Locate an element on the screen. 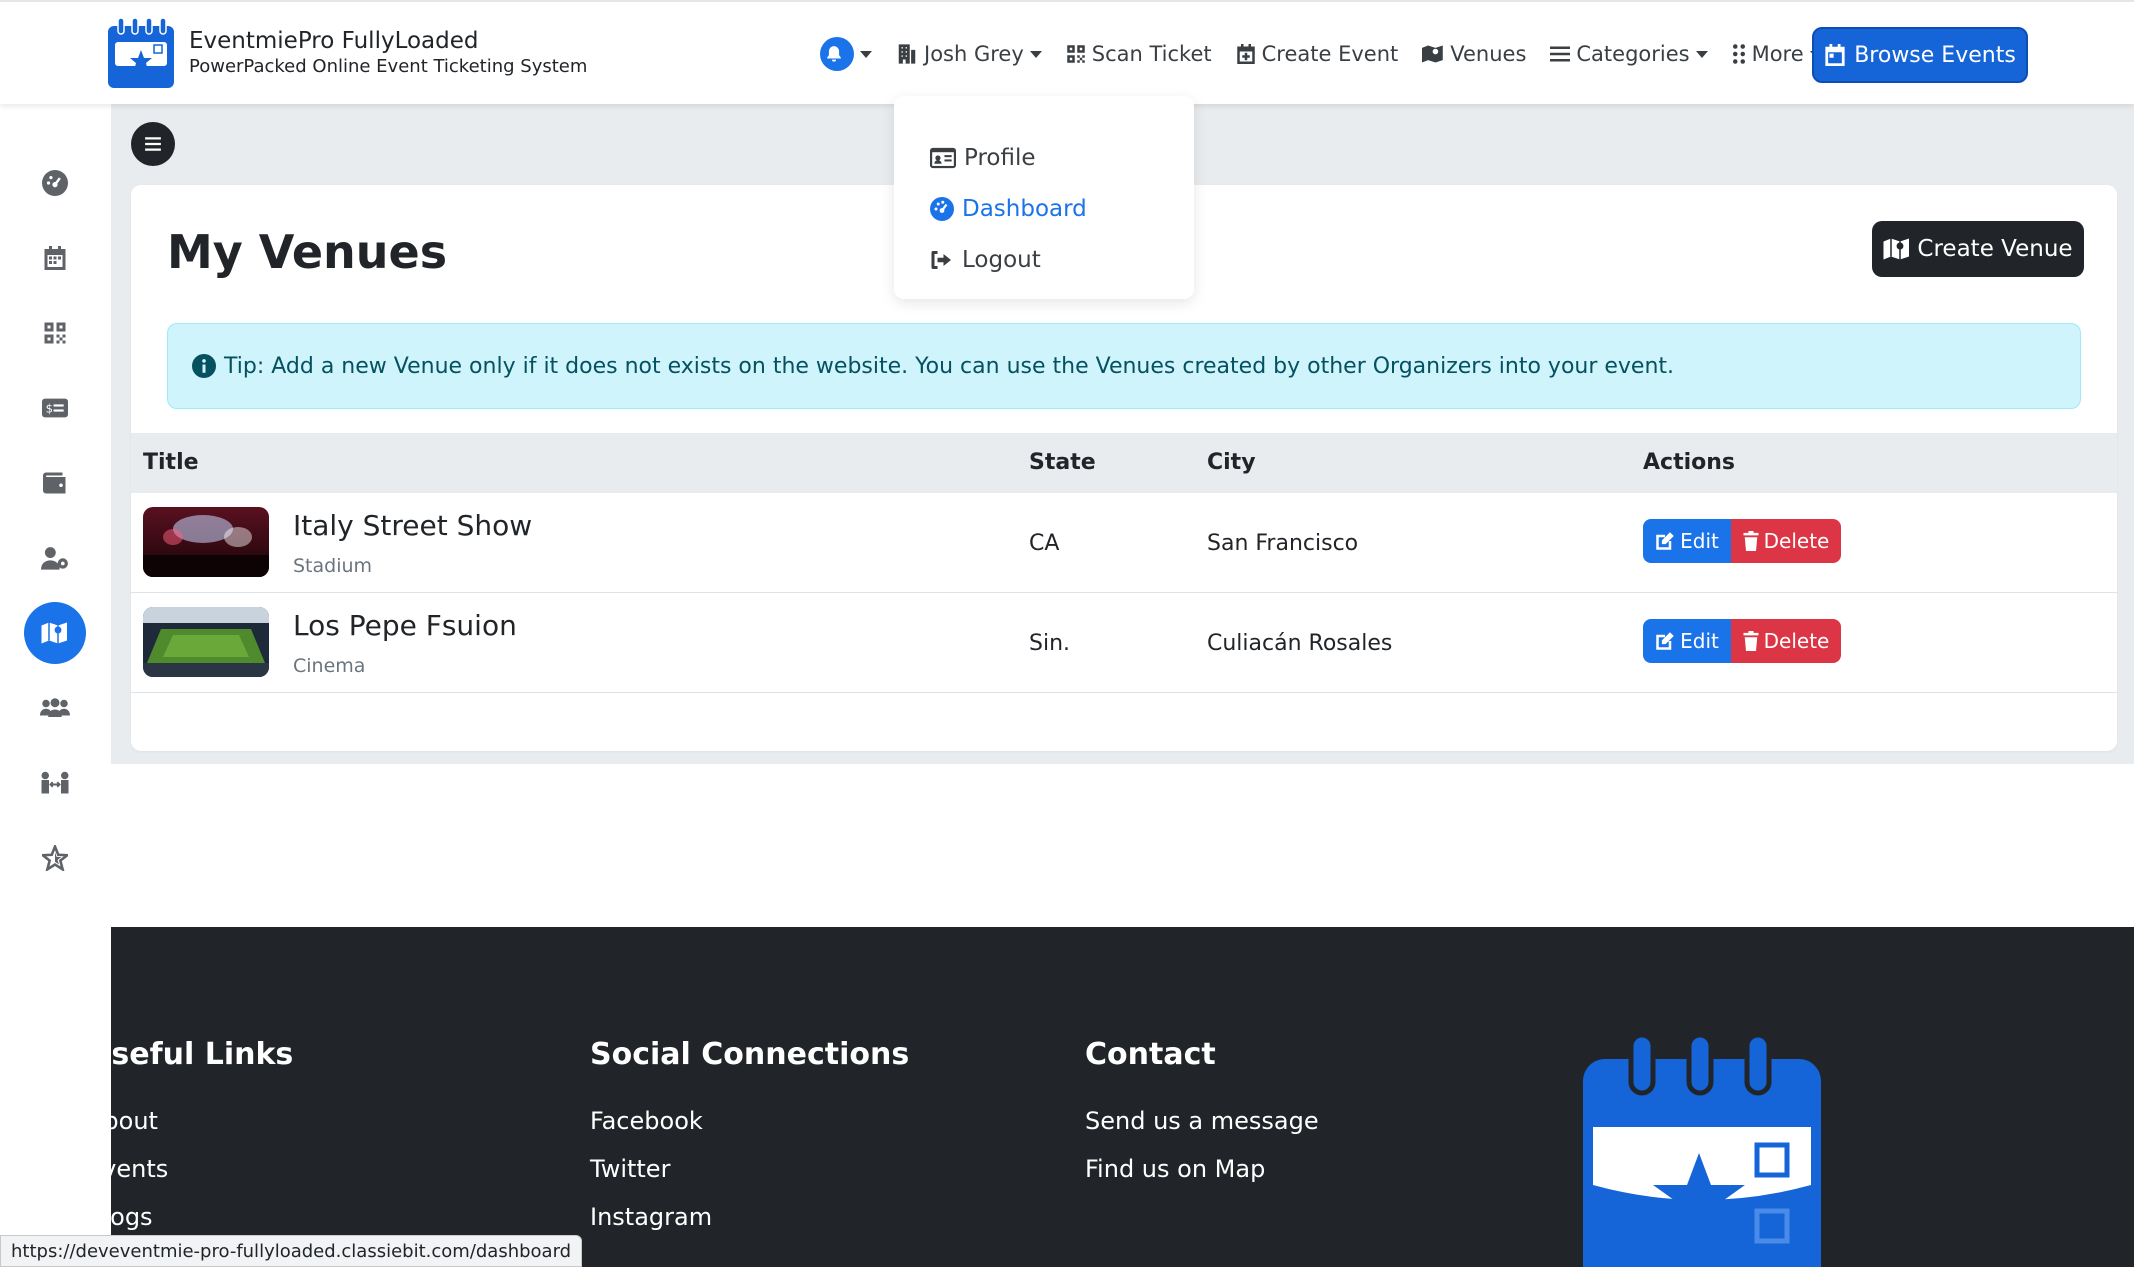 The height and width of the screenshot is (1267, 2134). sidebar-item-users is located at coordinates (55, 558).